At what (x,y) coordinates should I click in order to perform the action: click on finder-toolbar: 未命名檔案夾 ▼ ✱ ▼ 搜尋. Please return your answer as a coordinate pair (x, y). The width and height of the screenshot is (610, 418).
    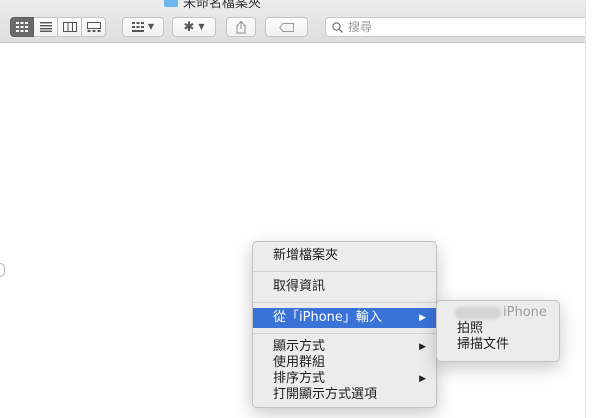
    Looking at the image, I should click on (293, 21).